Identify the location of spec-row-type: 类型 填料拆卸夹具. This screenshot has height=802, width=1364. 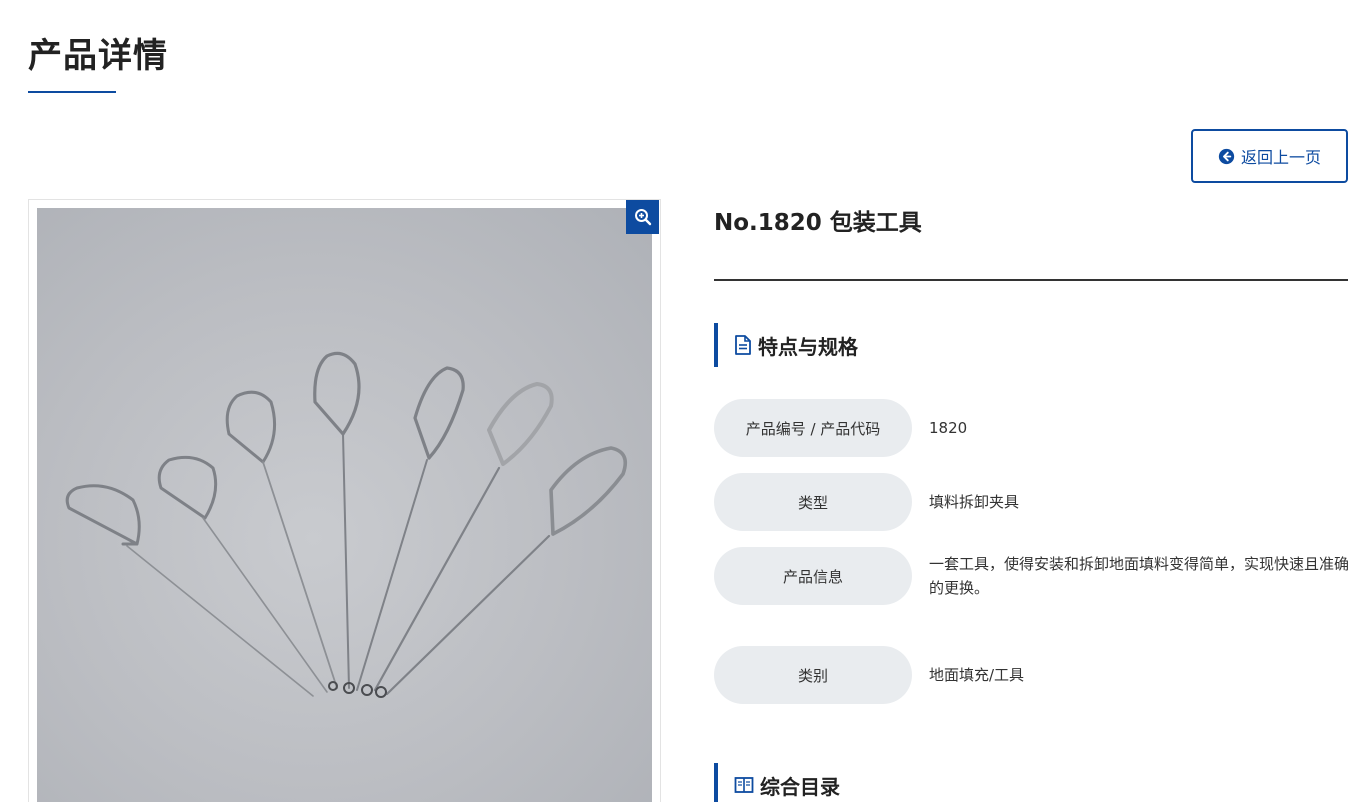
(866, 502).